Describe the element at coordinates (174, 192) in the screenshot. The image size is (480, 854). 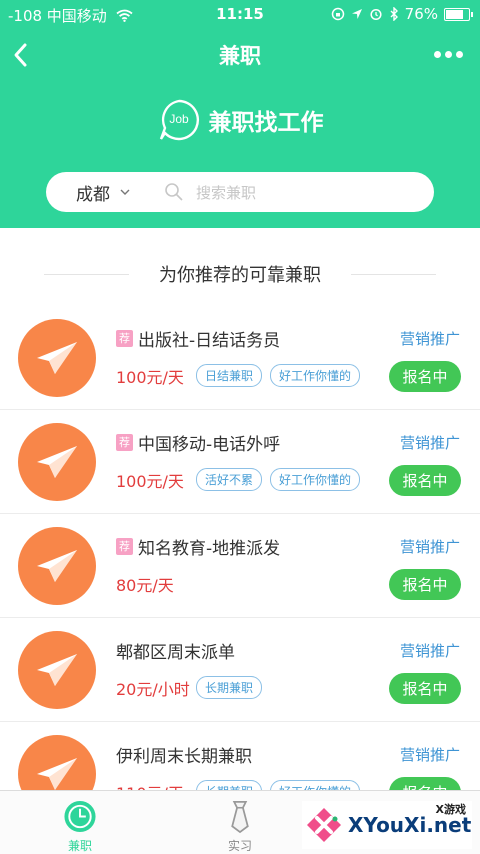
I see `search-icon` at that location.